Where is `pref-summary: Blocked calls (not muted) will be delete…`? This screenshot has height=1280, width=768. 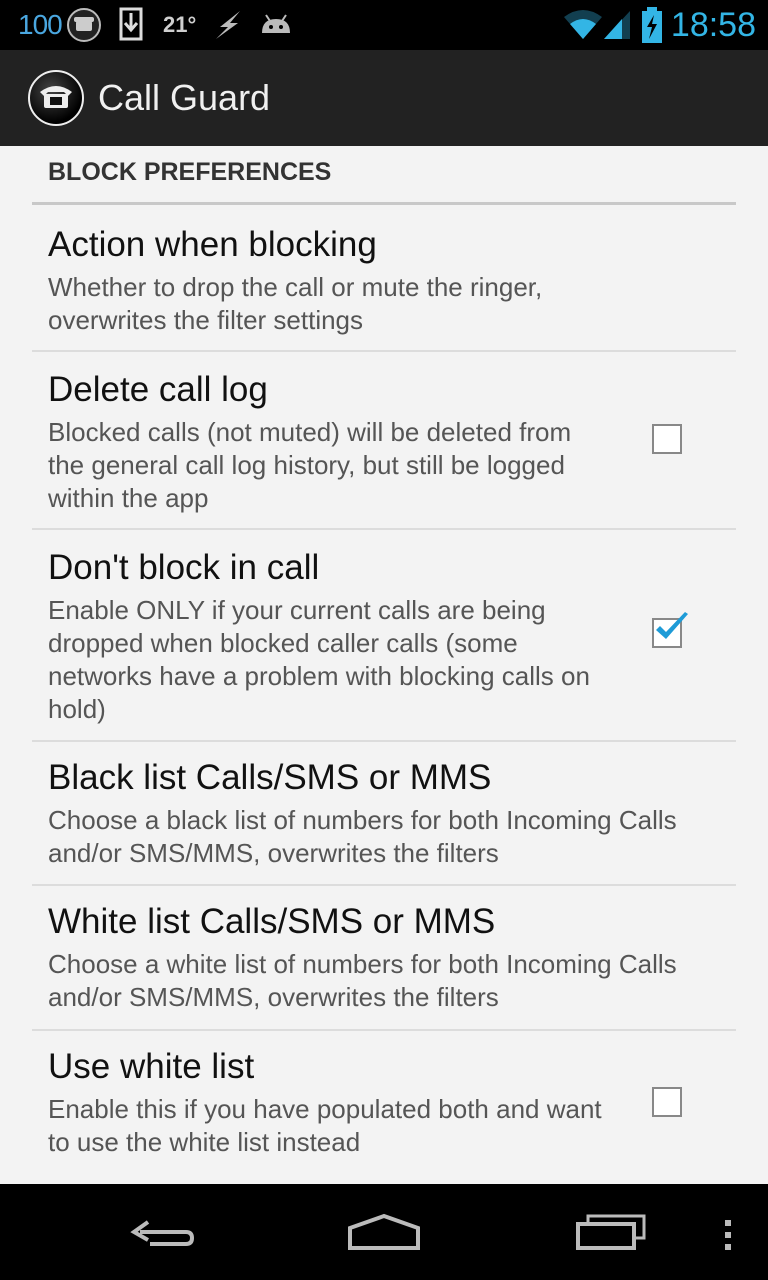
pref-summary: Blocked calls (not muted) will be delete… is located at coordinates (310, 465).